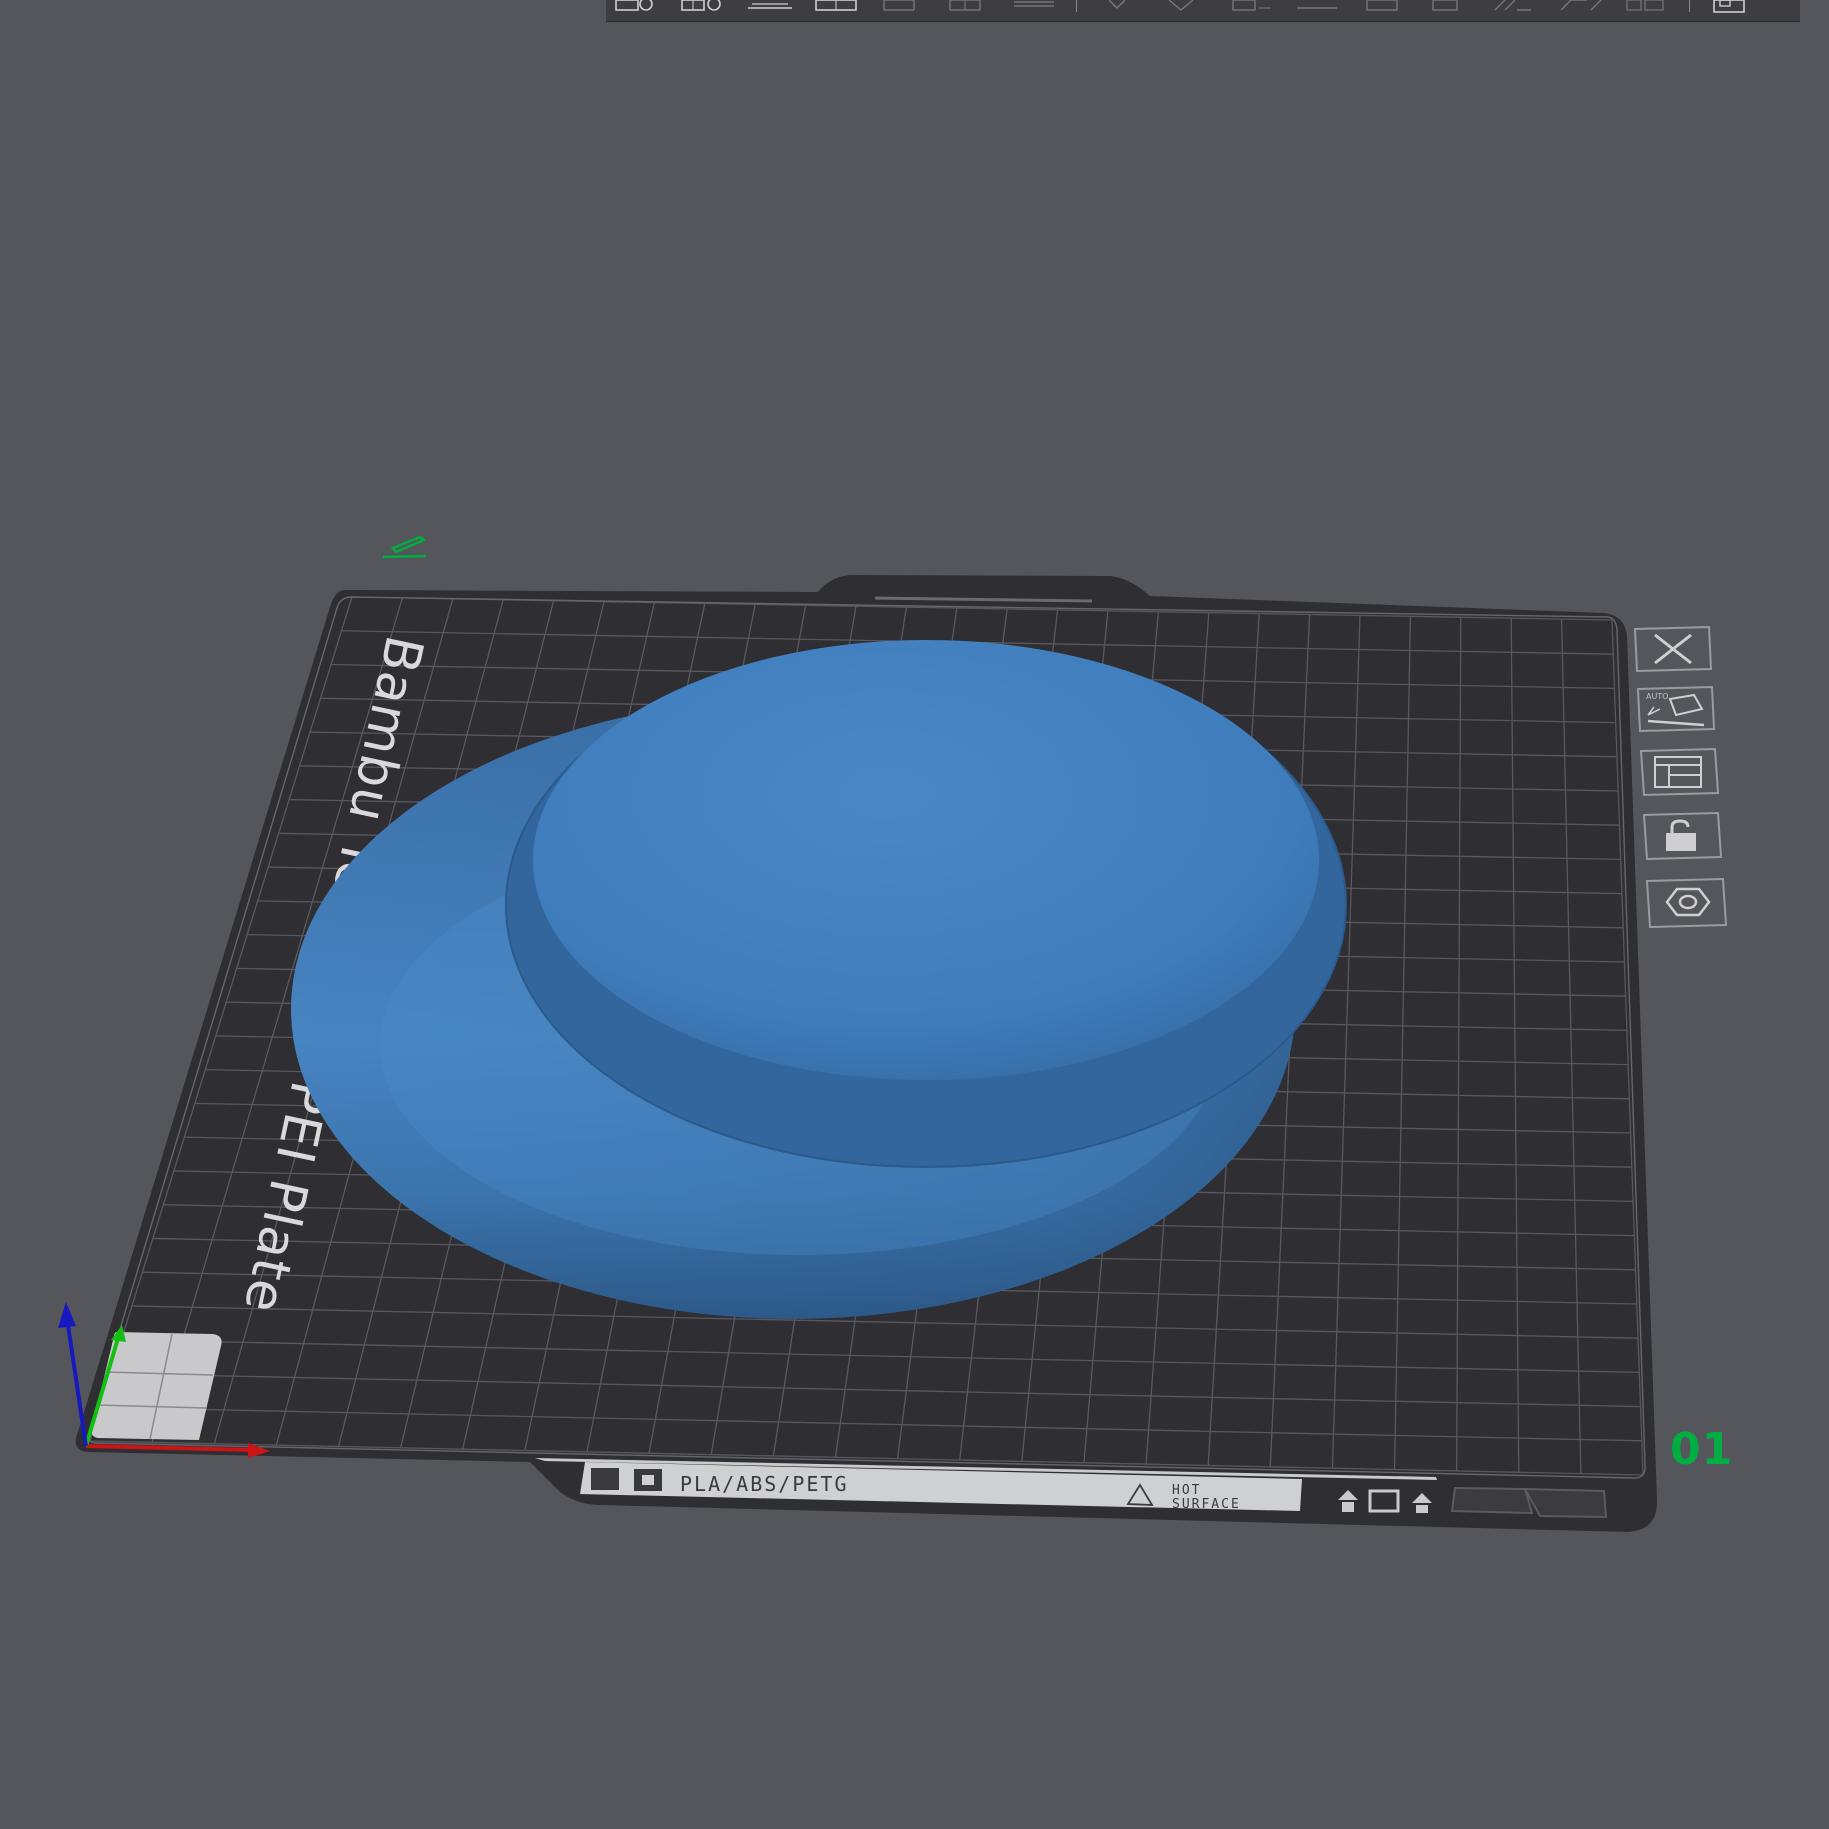  I want to click on auto-label: AUTO, so click(1657, 696).